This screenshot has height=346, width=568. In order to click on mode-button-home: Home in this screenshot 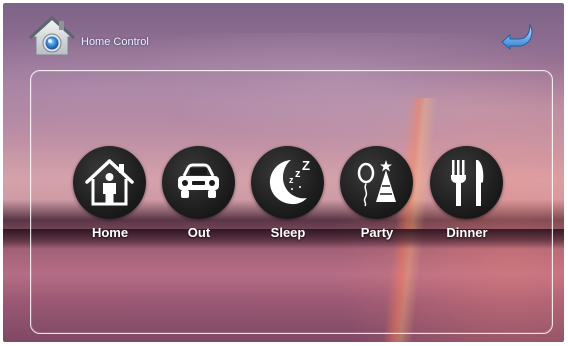, I will do `click(110, 196)`.